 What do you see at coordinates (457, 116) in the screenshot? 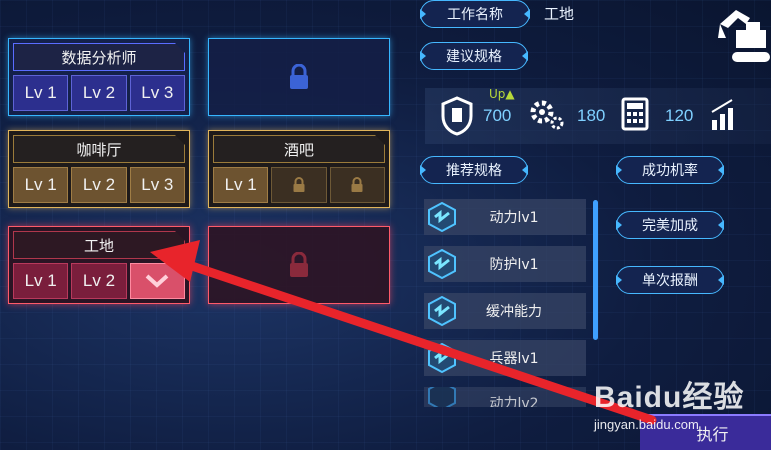
I see `shield-icon` at bounding box center [457, 116].